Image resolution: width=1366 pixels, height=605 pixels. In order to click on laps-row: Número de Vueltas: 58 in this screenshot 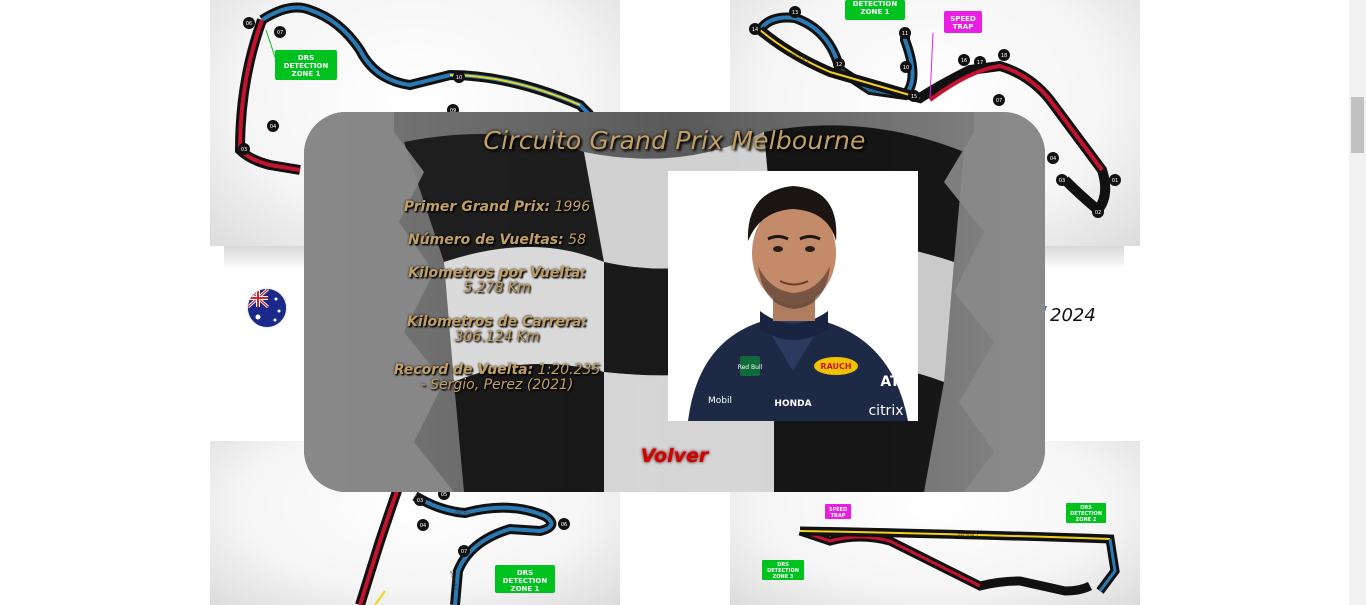, I will do `click(497, 240)`.